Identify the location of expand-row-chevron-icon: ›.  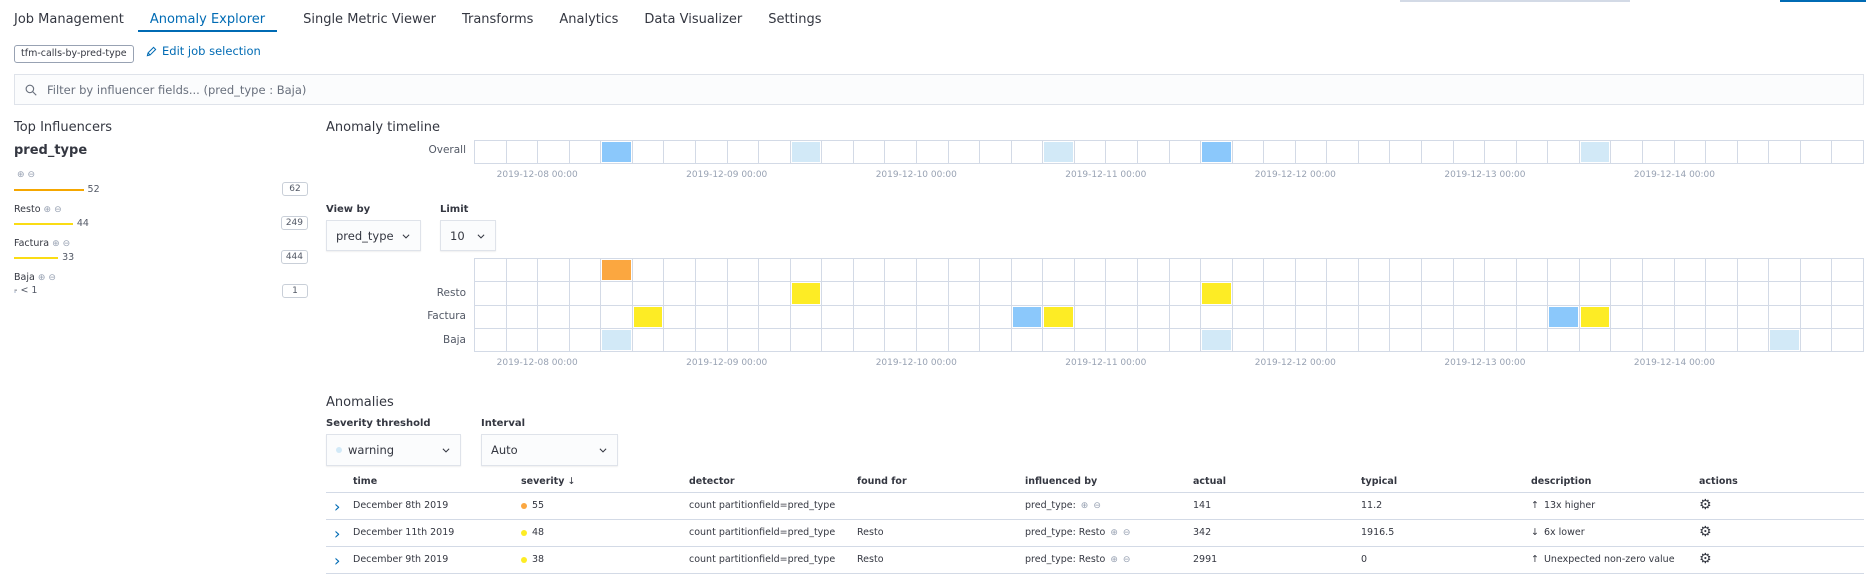
(337, 560).